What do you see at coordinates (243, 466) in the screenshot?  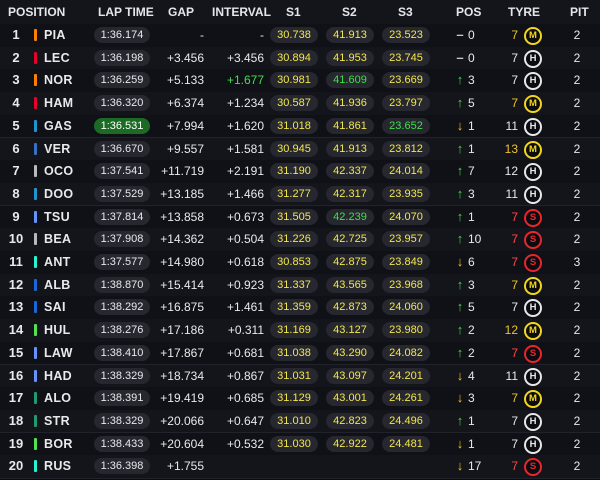 I see `interval-value` at bounding box center [243, 466].